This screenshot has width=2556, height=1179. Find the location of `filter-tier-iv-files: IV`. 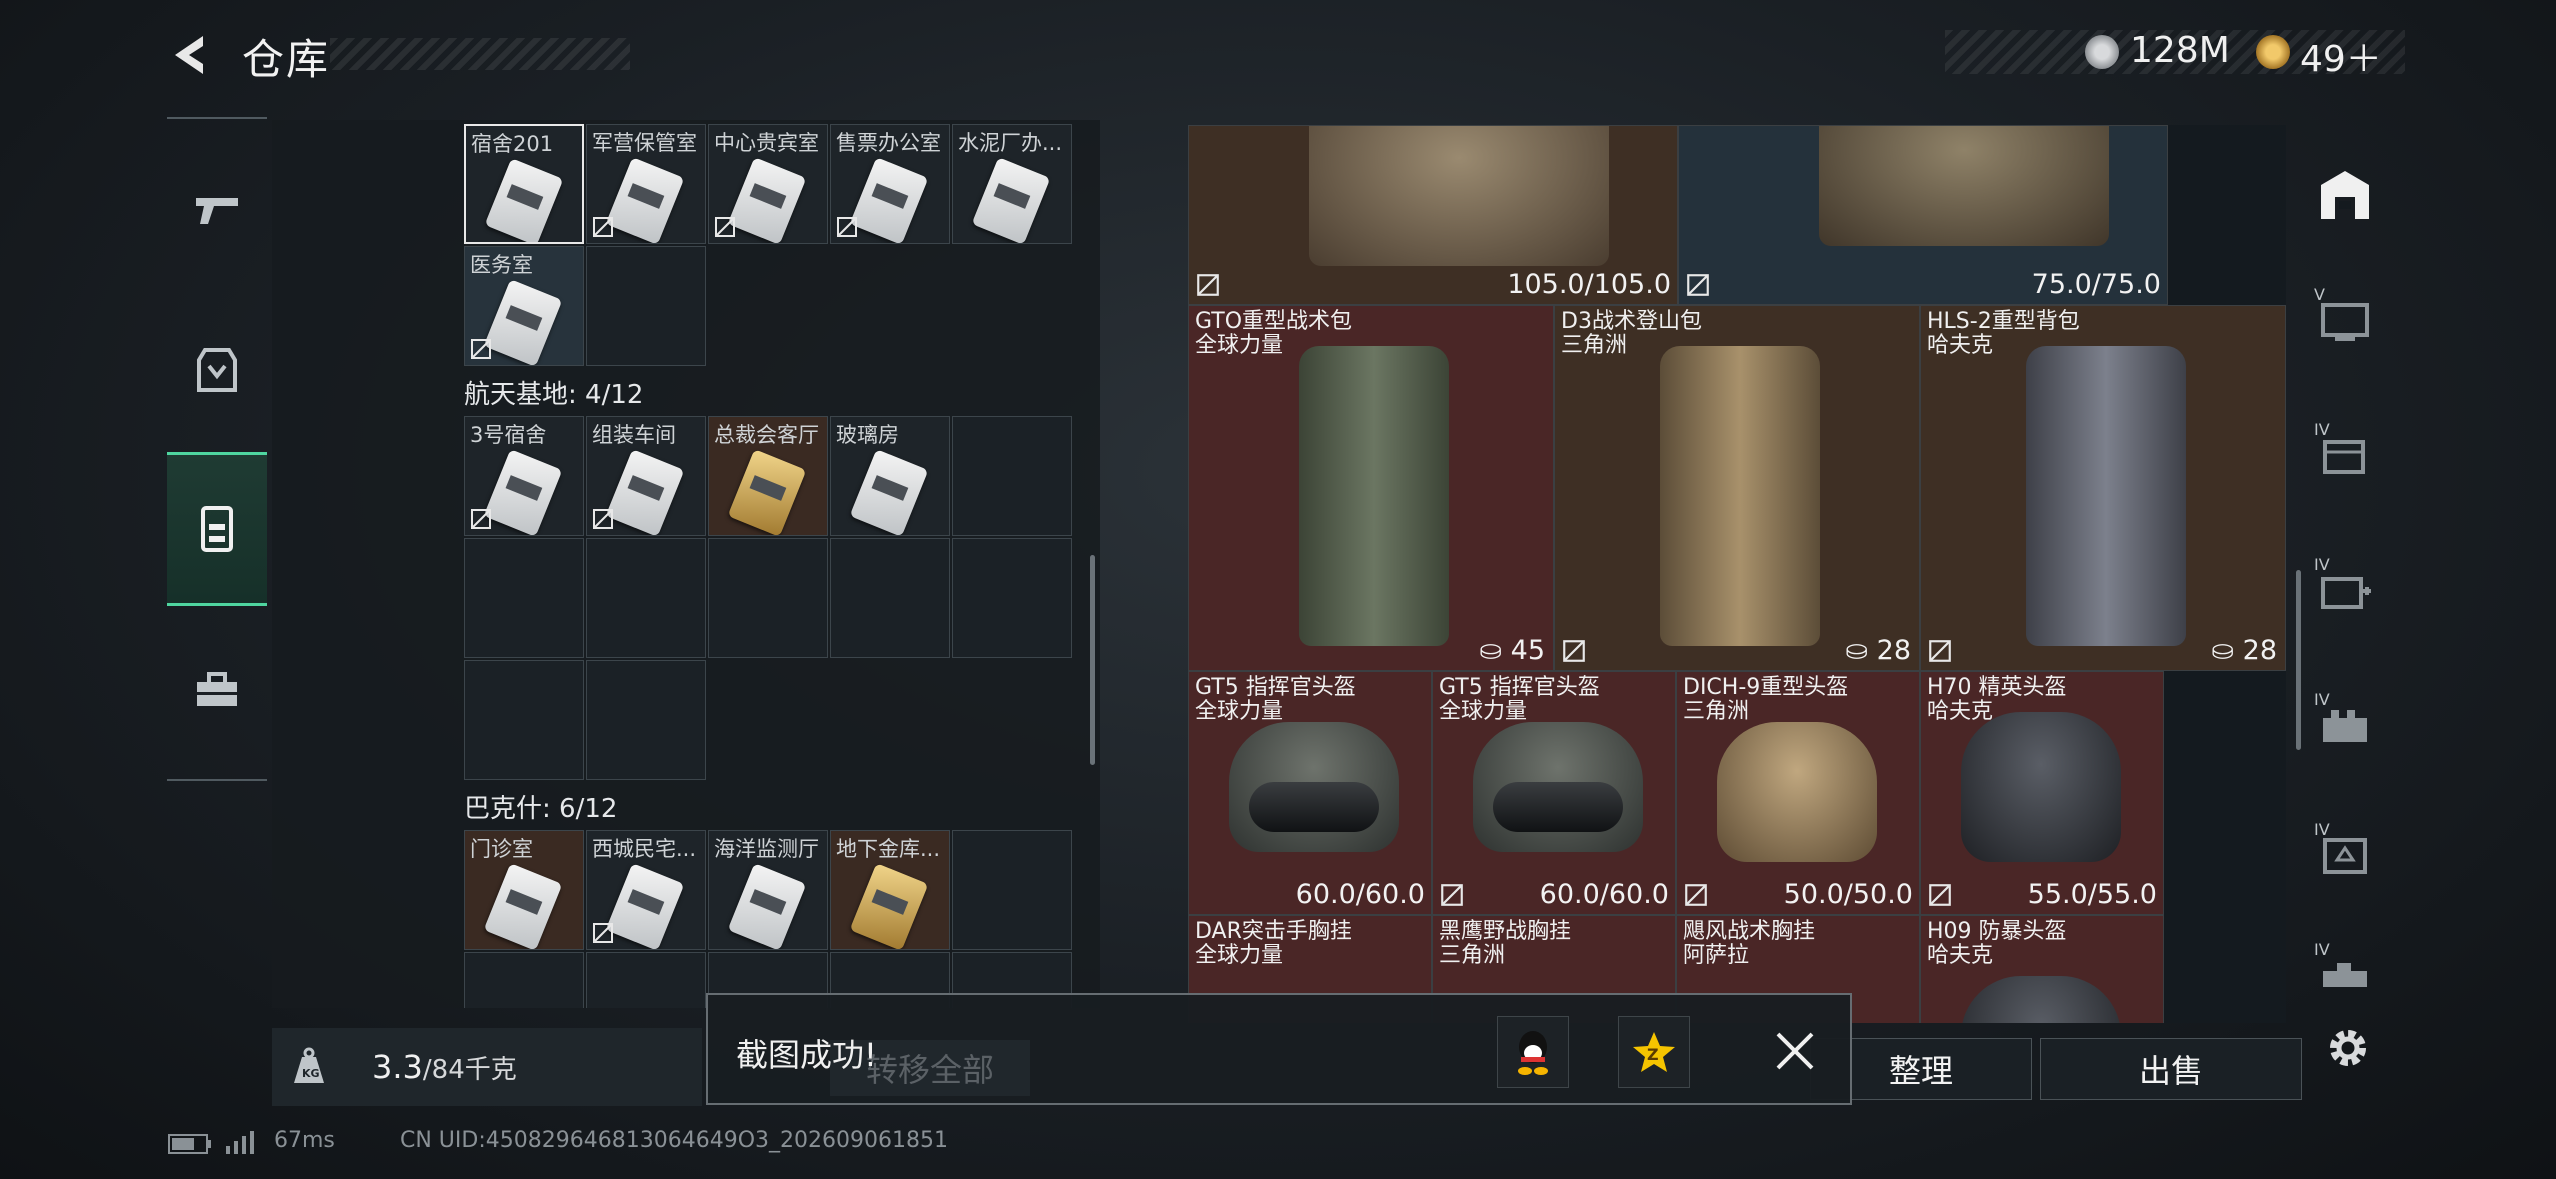

filter-tier-iv-files: IV is located at coordinates (2345, 455).